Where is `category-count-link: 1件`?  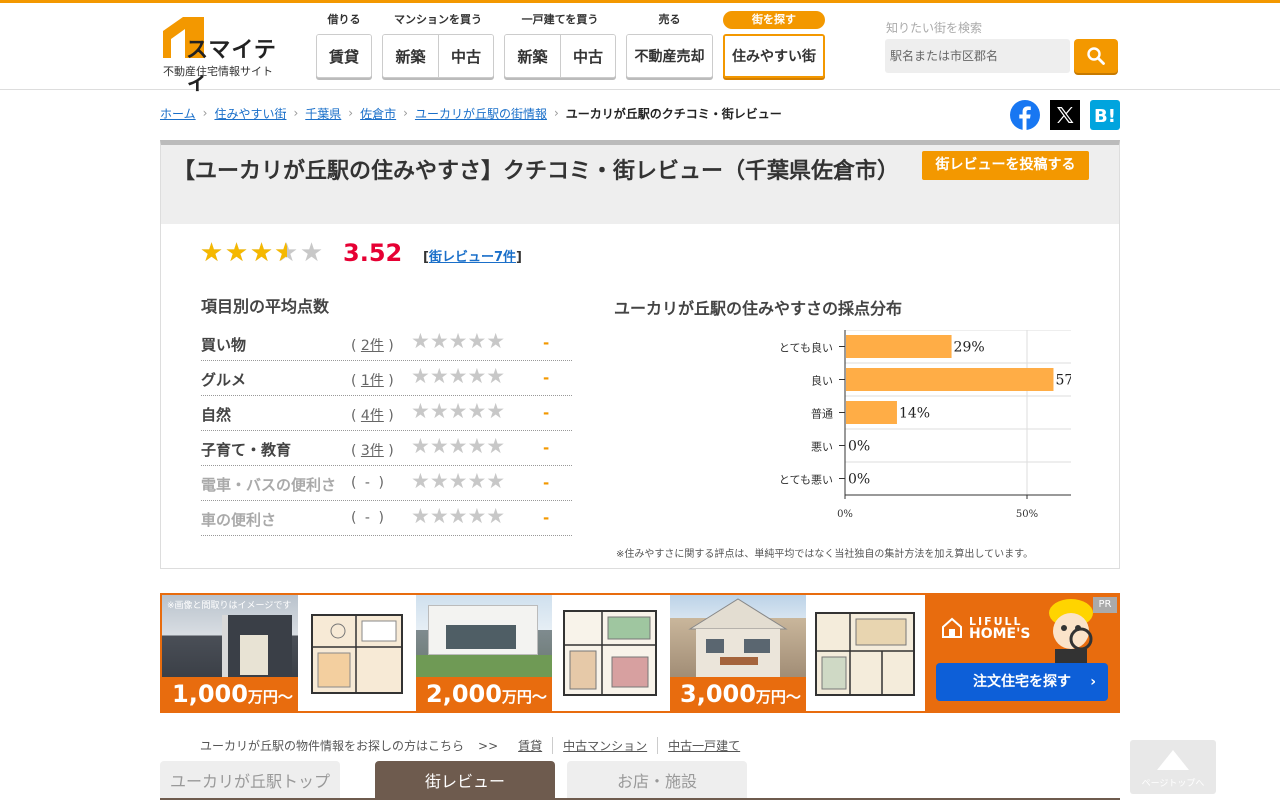 category-count-link: 1件 is located at coordinates (372, 381).